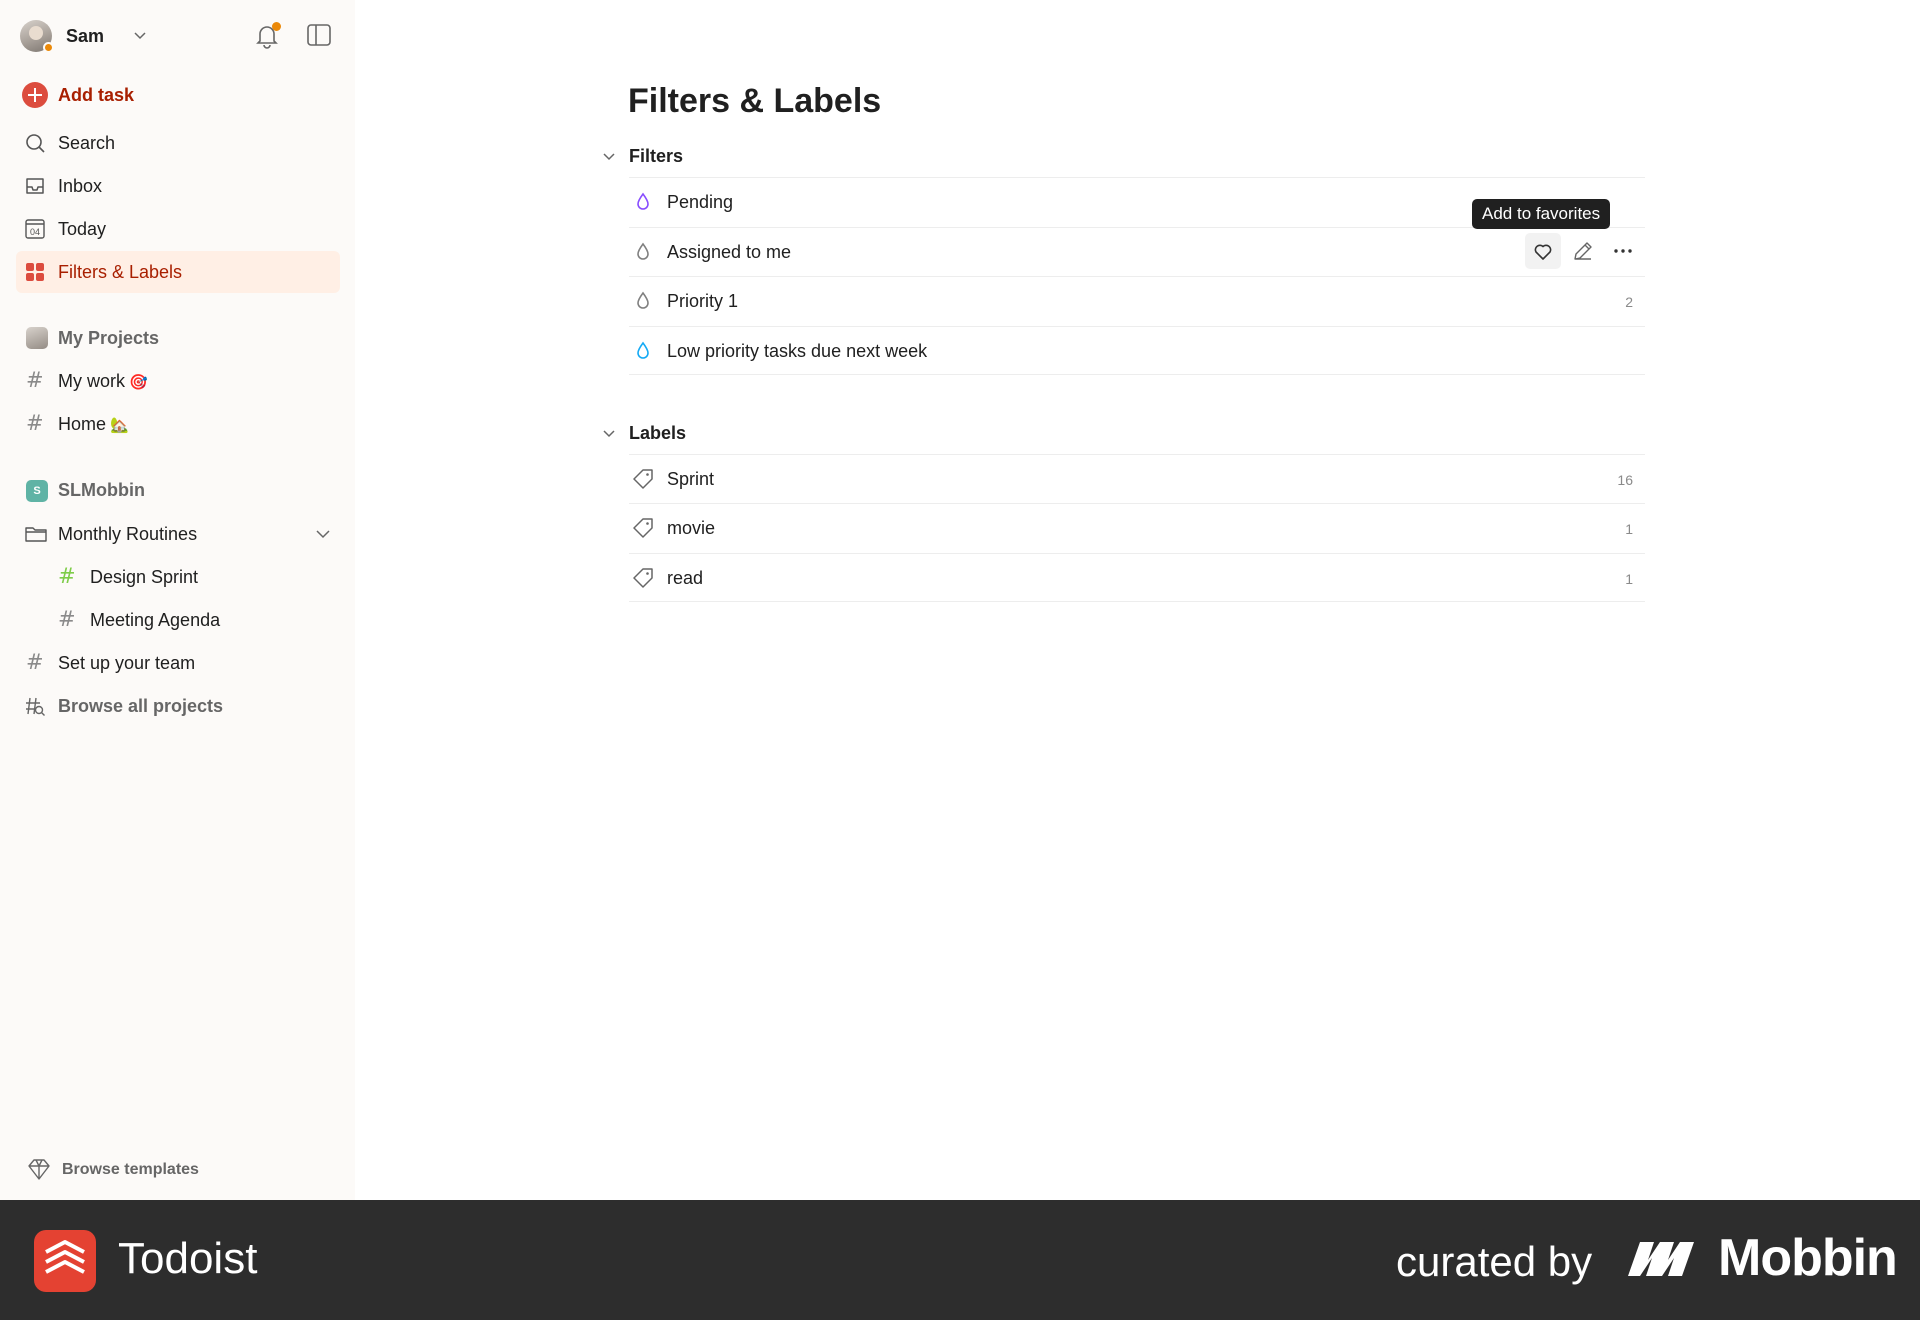 The width and height of the screenshot is (1920, 1320). What do you see at coordinates (1260, 157) in the screenshot?
I see `filters-group-header: Filters` at bounding box center [1260, 157].